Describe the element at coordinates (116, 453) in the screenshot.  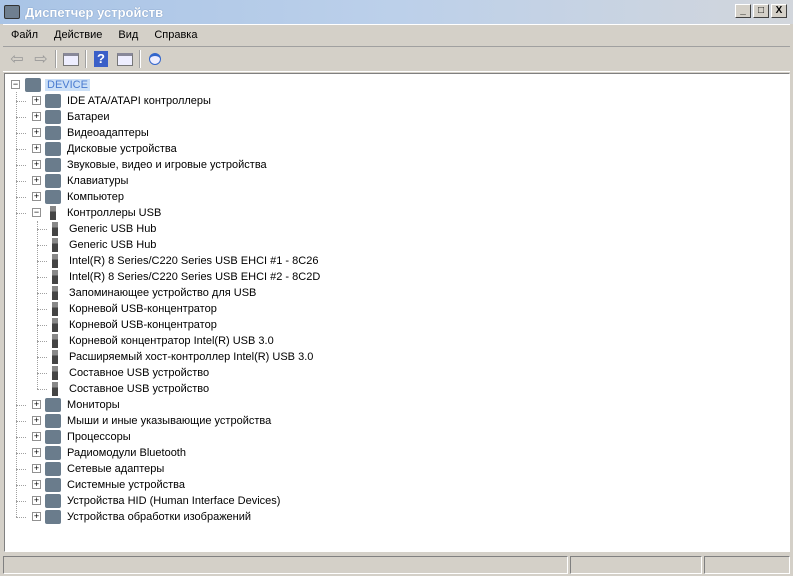
I see `tree-category: Радиомодули Bluetooth` at that location.